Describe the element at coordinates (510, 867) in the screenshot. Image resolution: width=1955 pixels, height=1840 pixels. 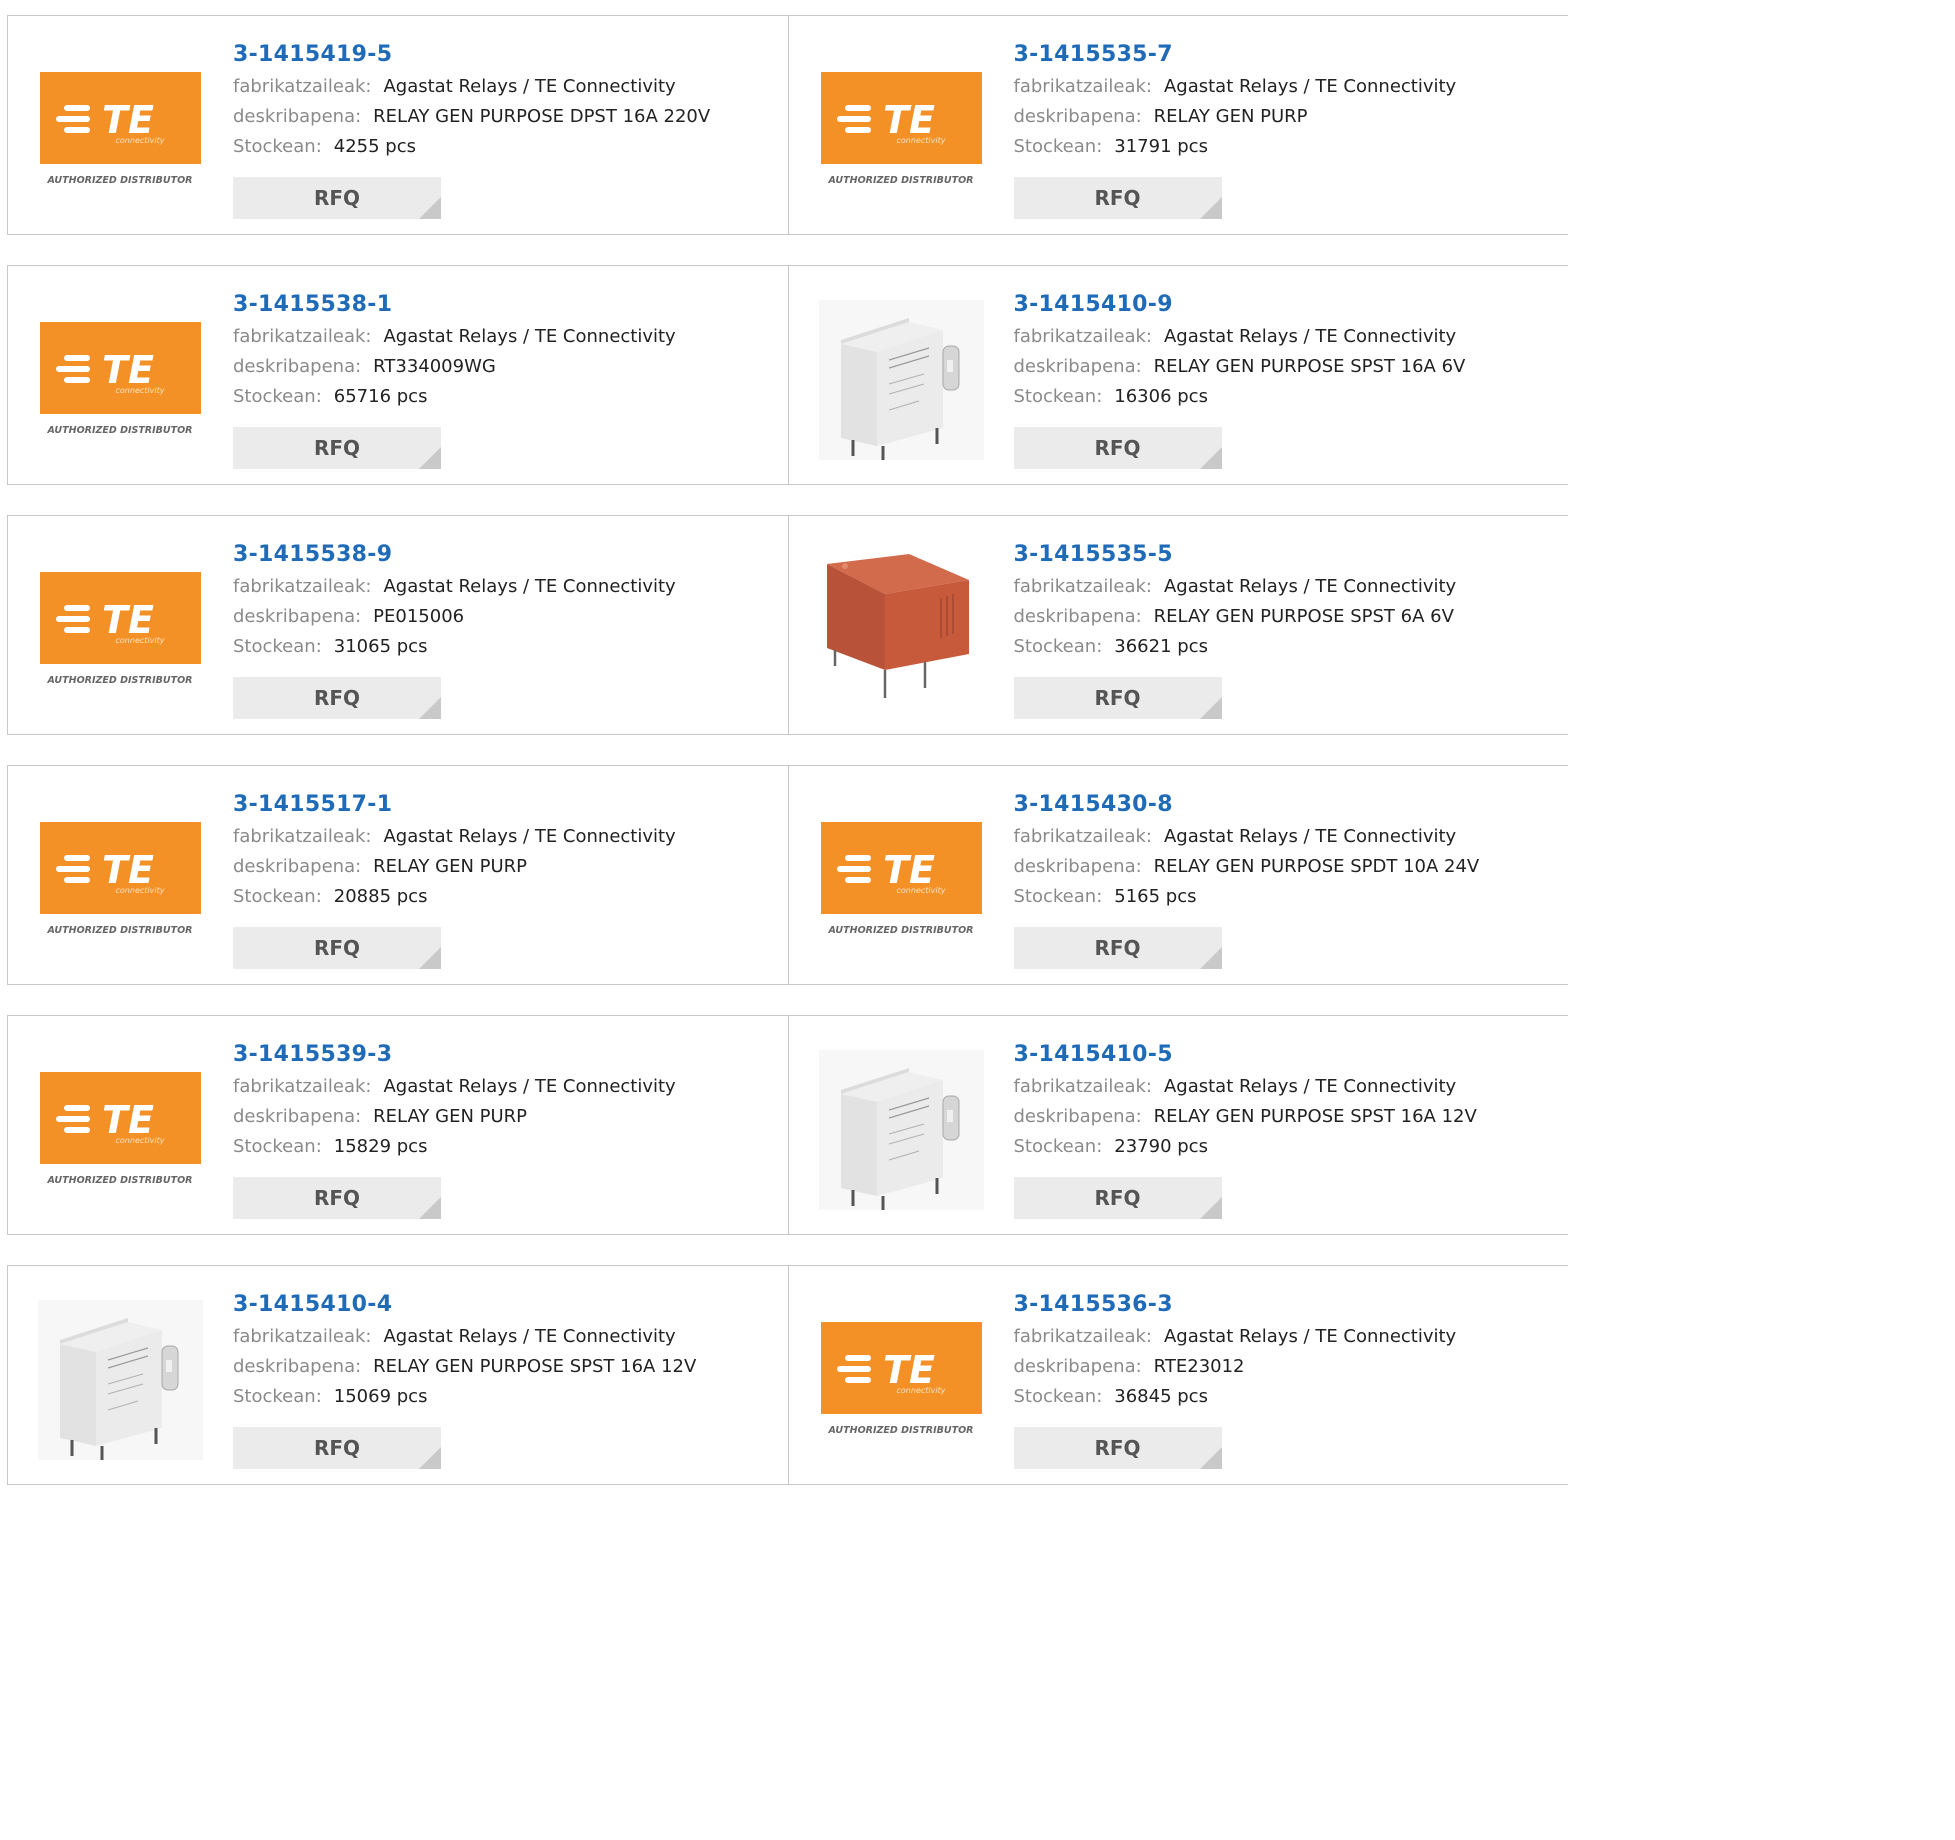
I see `description-row: deskribapena: RELAY GEN PURP` at that location.